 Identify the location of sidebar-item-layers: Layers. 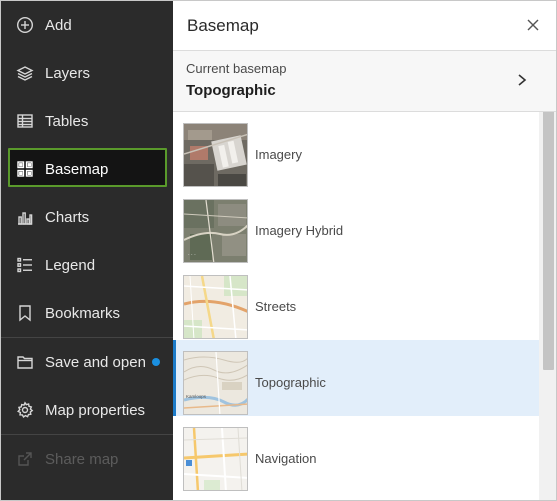
(87, 73).